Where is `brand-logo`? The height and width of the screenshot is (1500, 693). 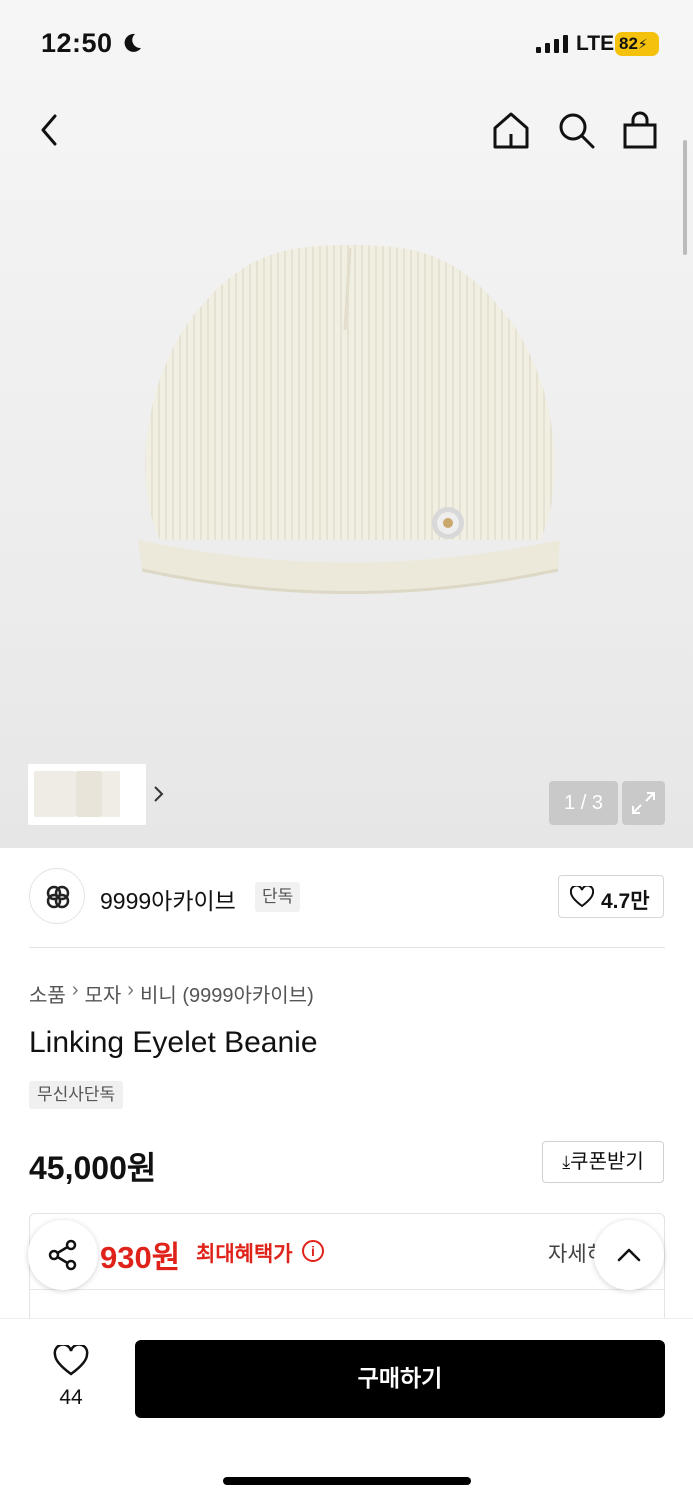
brand-logo is located at coordinates (57, 896).